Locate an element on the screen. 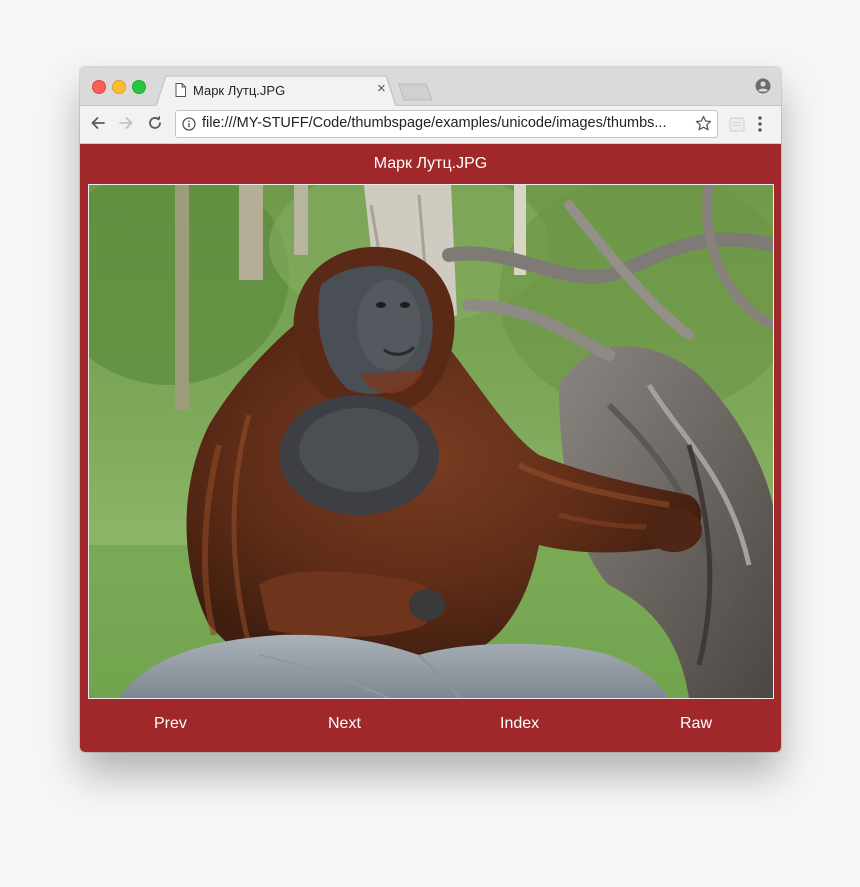 The width and height of the screenshot is (860, 887). window-close-button is located at coordinates (99, 87).